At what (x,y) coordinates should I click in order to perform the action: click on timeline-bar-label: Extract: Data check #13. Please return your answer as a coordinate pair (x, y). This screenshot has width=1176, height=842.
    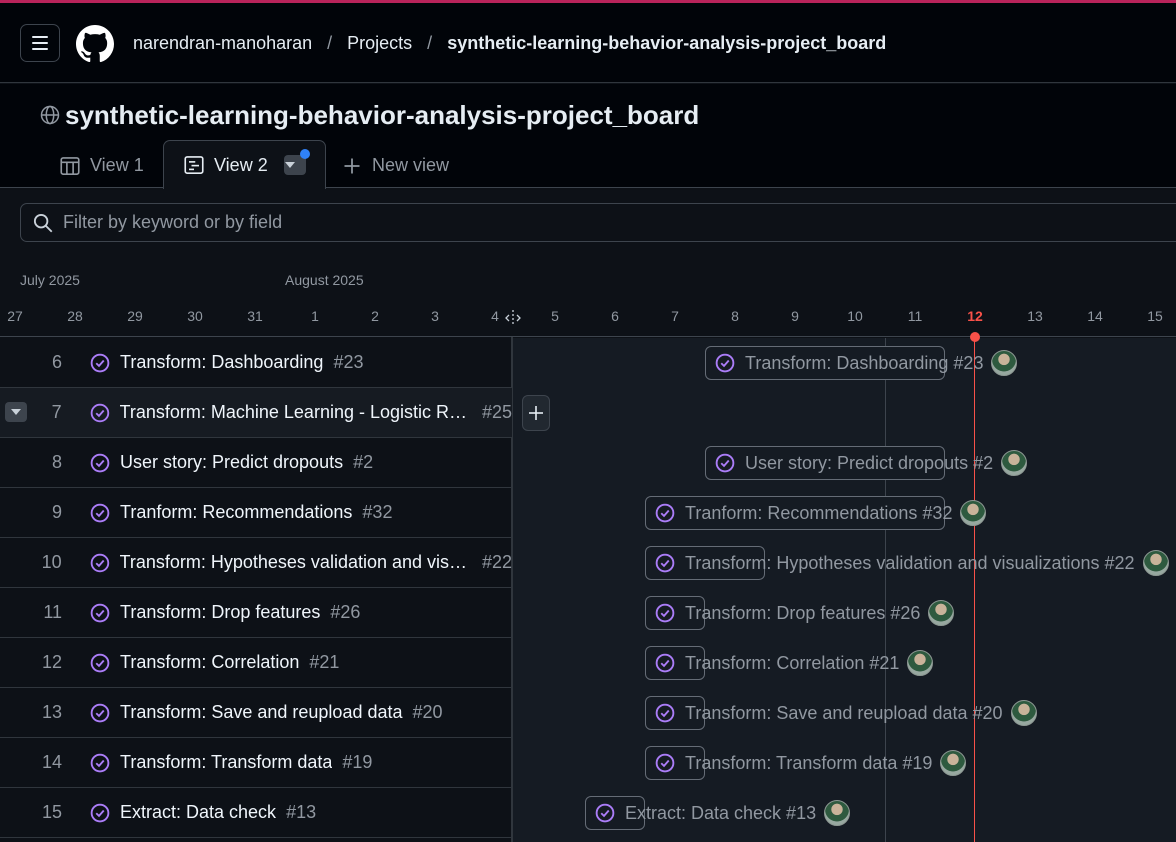
    Looking at the image, I should click on (723, 813).